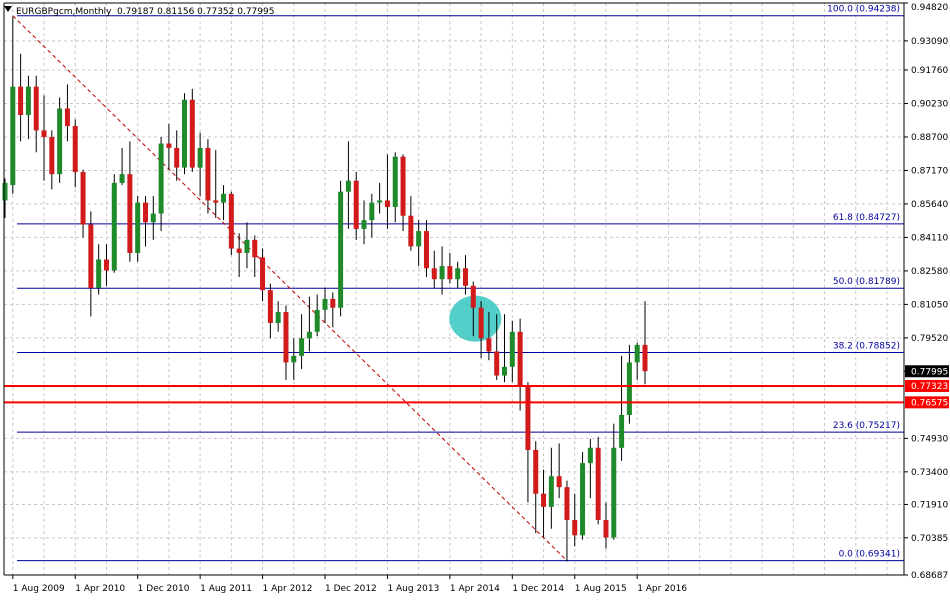  Describe the element at coordinates (929, 305) in the screenshot. I see `y-tick-label: 0.81050` at that location.